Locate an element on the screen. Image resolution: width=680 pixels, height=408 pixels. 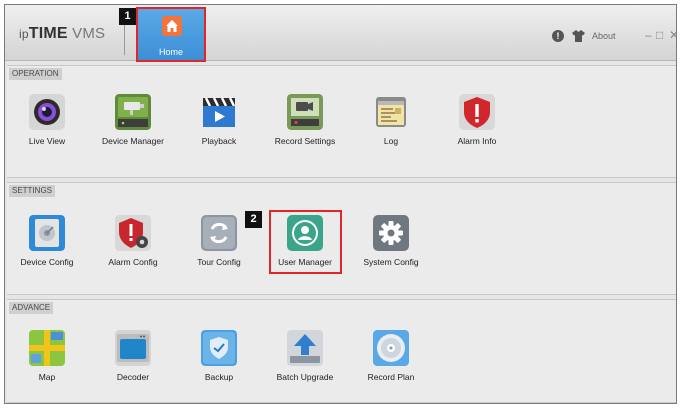
brand-ip: ip is located at coordinates (24, 34).